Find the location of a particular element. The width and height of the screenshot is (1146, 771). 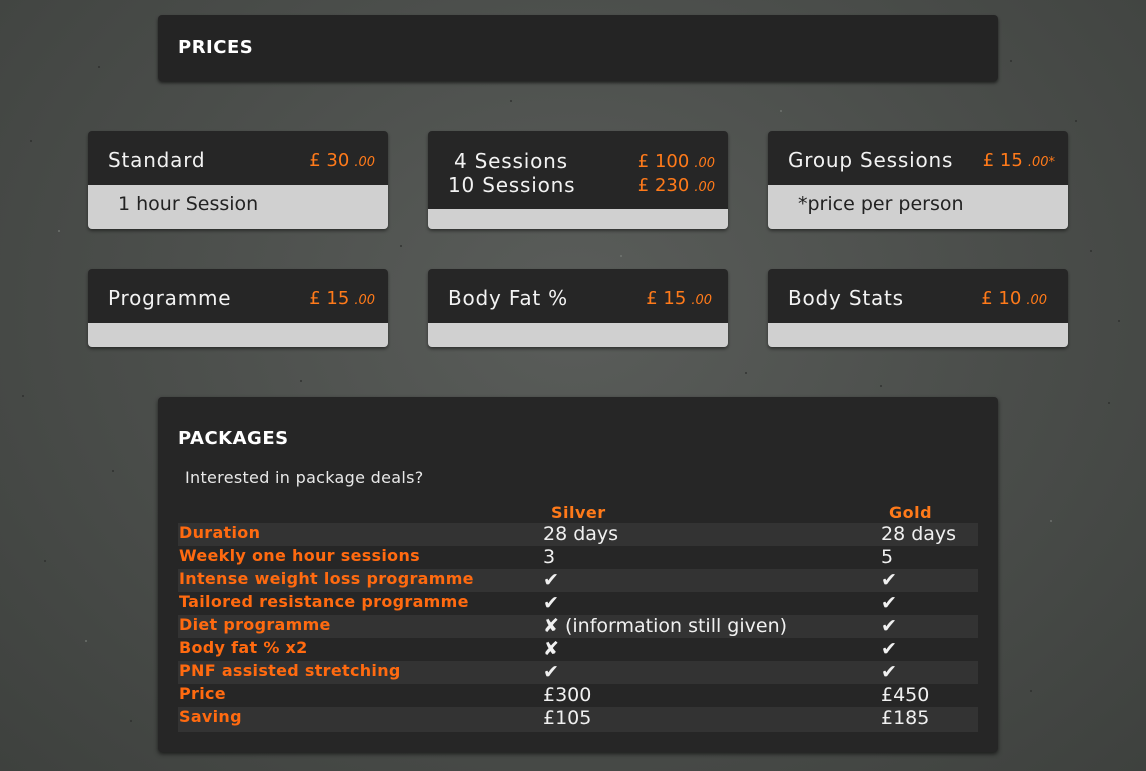

table-row: Intense weight loss programme ✔ ✔ is located at coordinates (578, 580).